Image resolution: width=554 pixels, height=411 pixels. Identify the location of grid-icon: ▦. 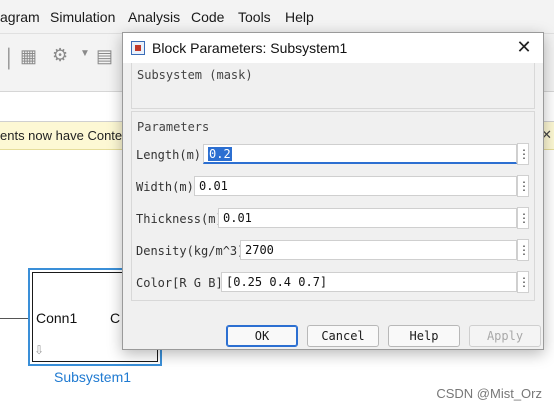
(28, 56).